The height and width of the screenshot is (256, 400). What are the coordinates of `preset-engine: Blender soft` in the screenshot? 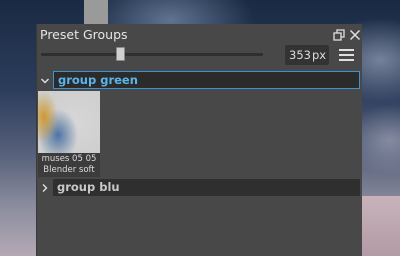 It's located at (69, 170).